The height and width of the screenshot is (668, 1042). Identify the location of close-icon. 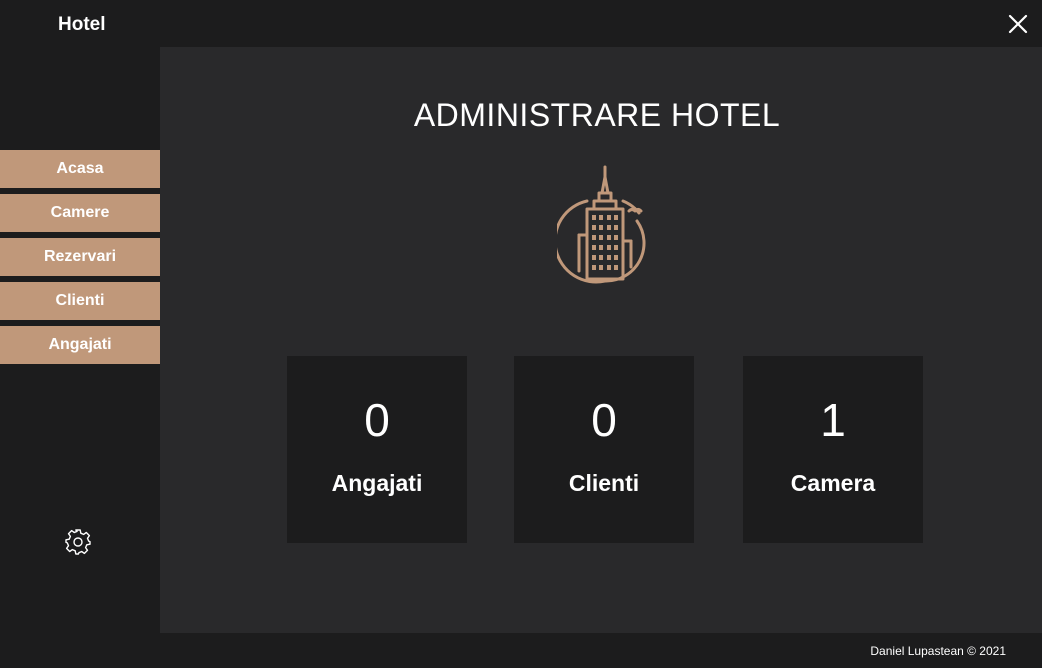
(1018, 24).